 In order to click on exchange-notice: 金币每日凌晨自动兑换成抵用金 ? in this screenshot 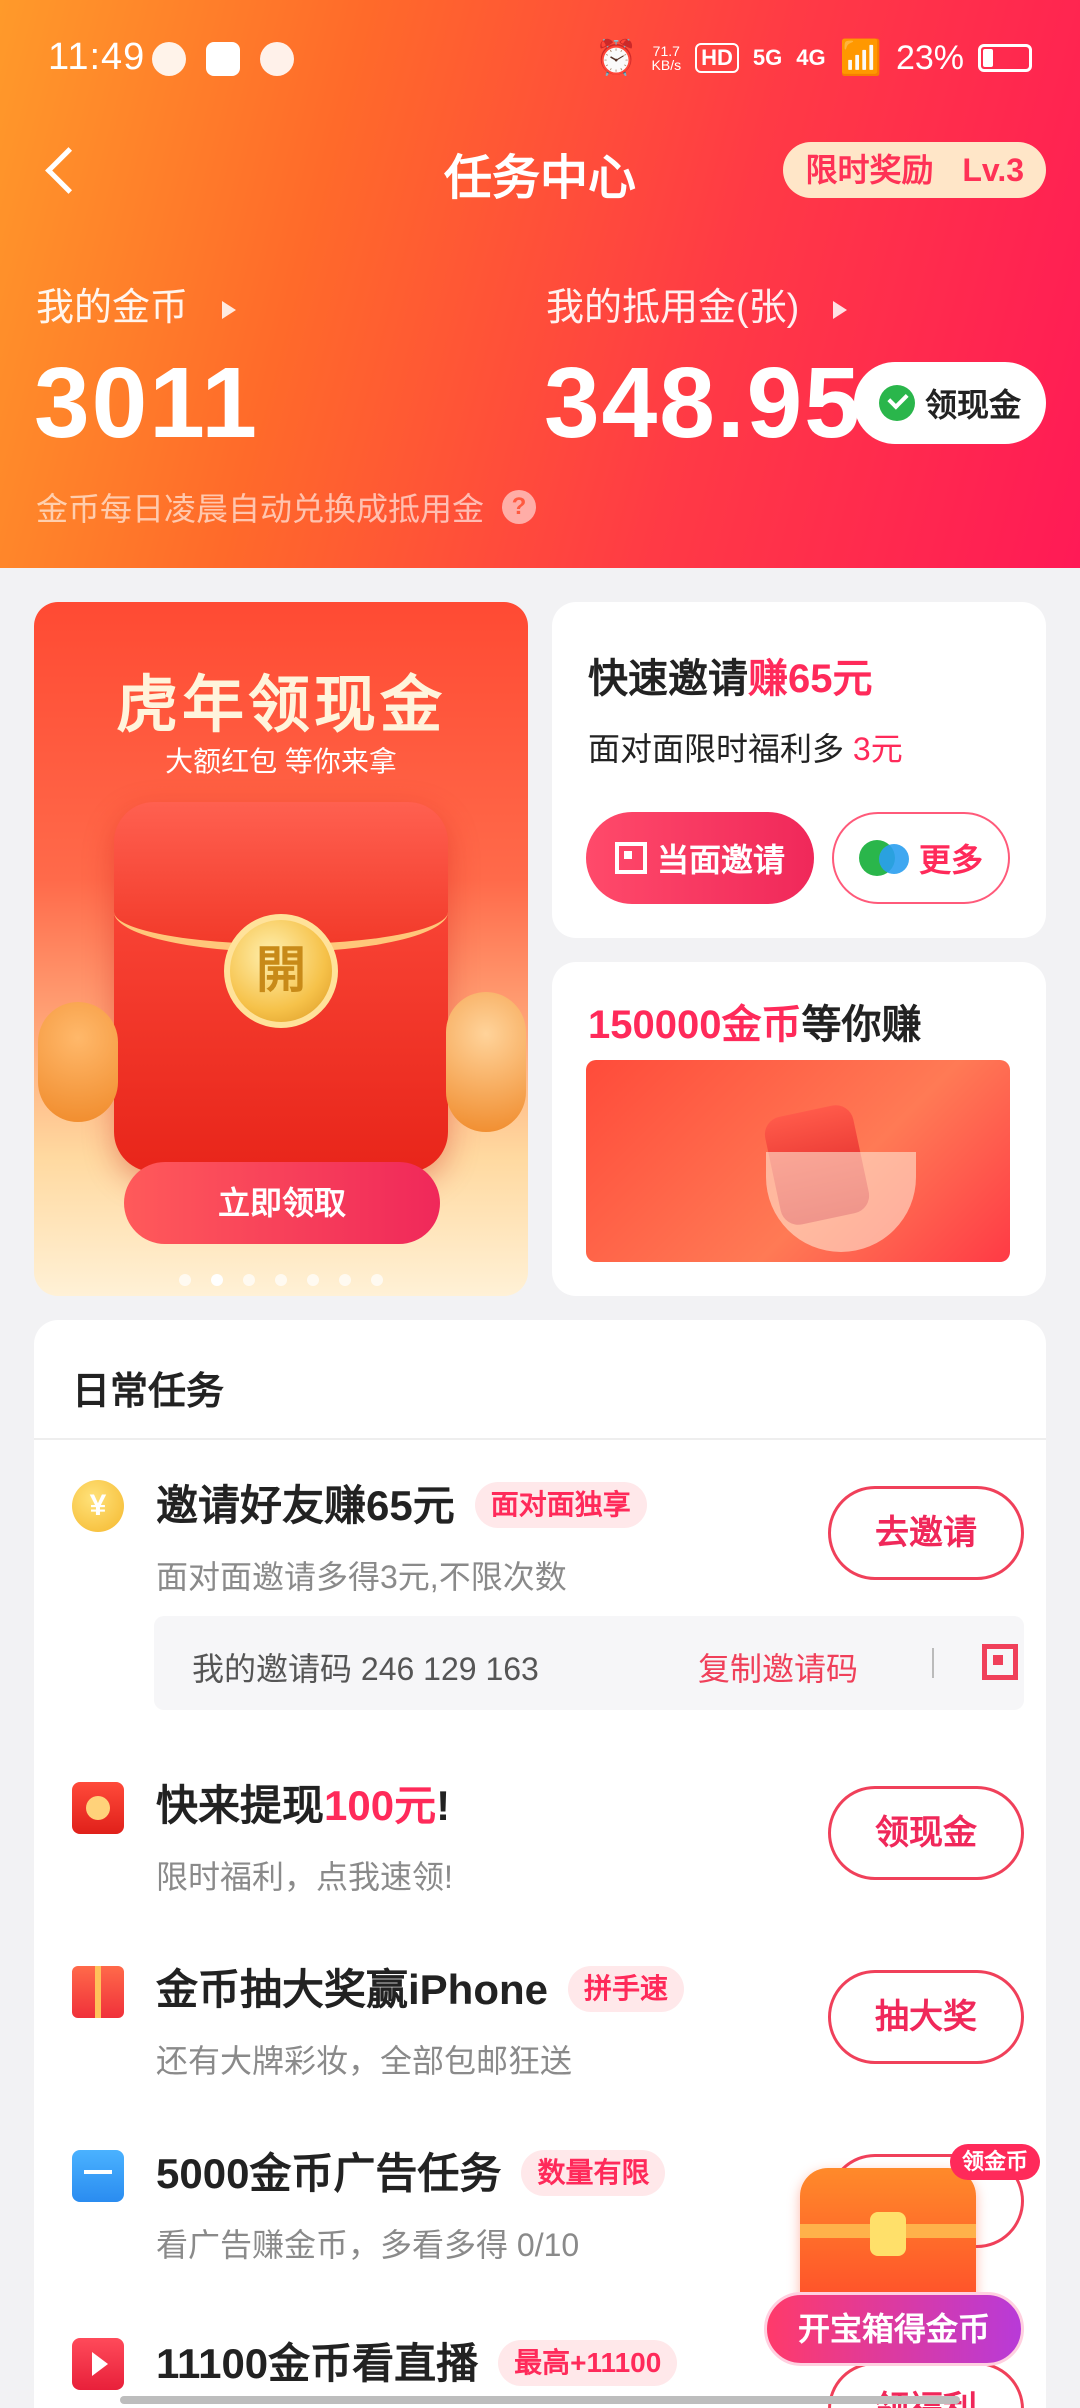, I will do `click(286, 507)`.